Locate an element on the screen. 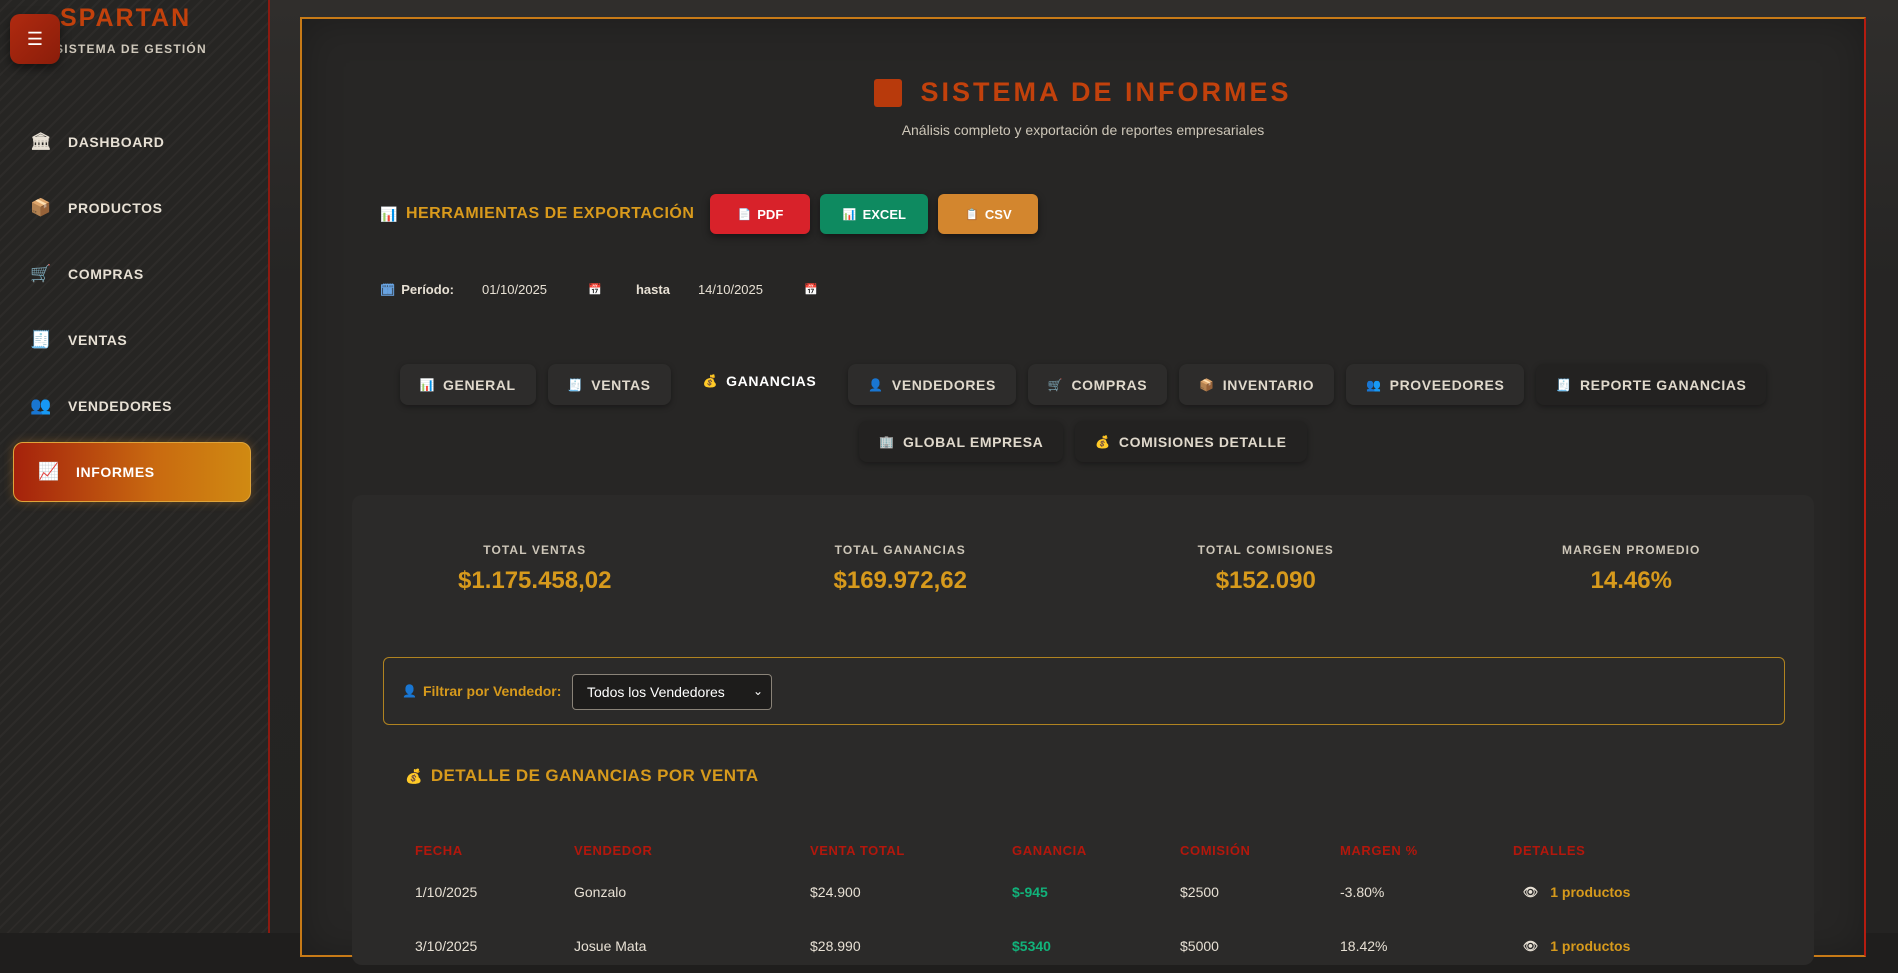  sidebar-item-informes: 📈 INFORMES is located at coordinates (132, 472).